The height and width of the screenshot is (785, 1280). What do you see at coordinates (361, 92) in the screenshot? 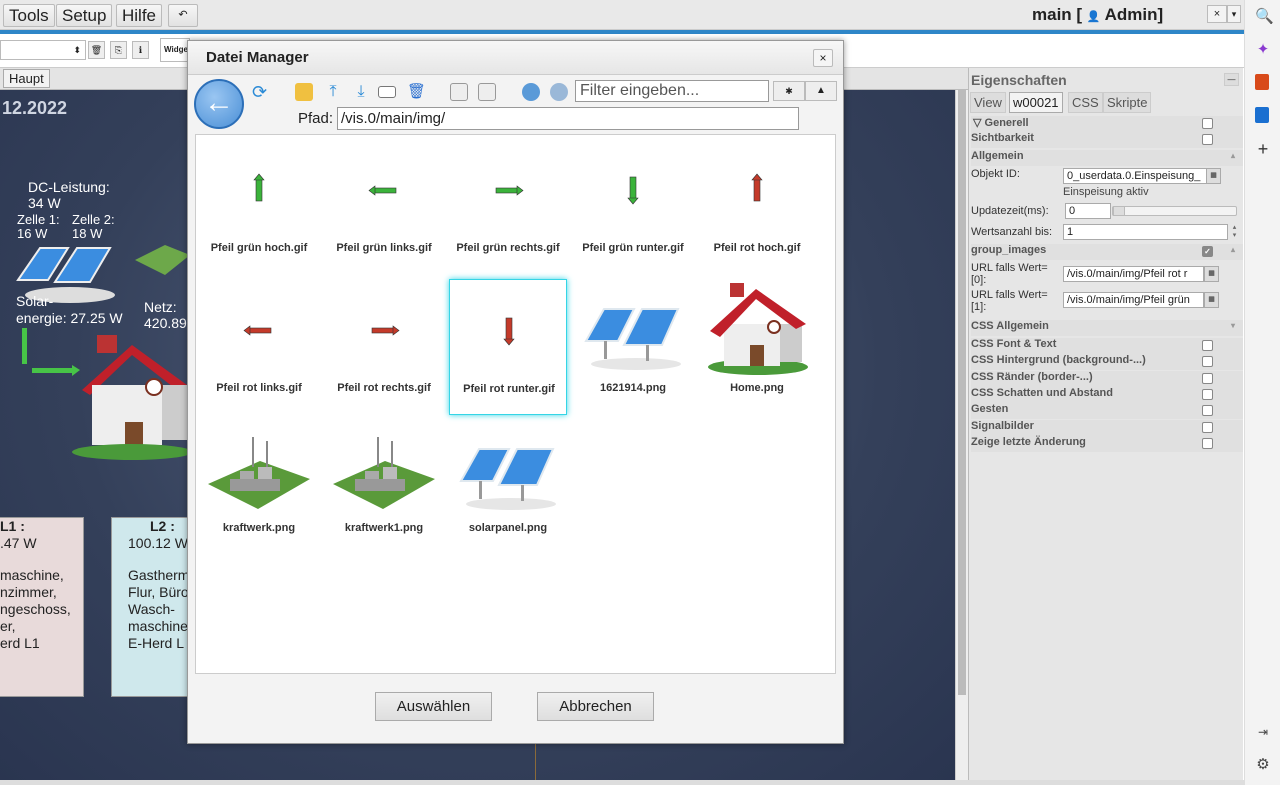
I see `download-icon: ⤓` at bounding box center [361, 92].